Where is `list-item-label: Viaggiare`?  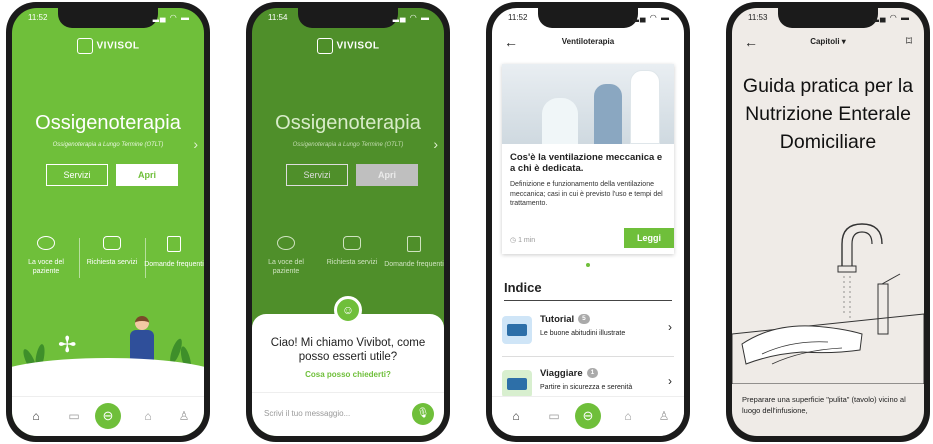
list-item-label: Viaggiare is located at coordinates (561, 373).